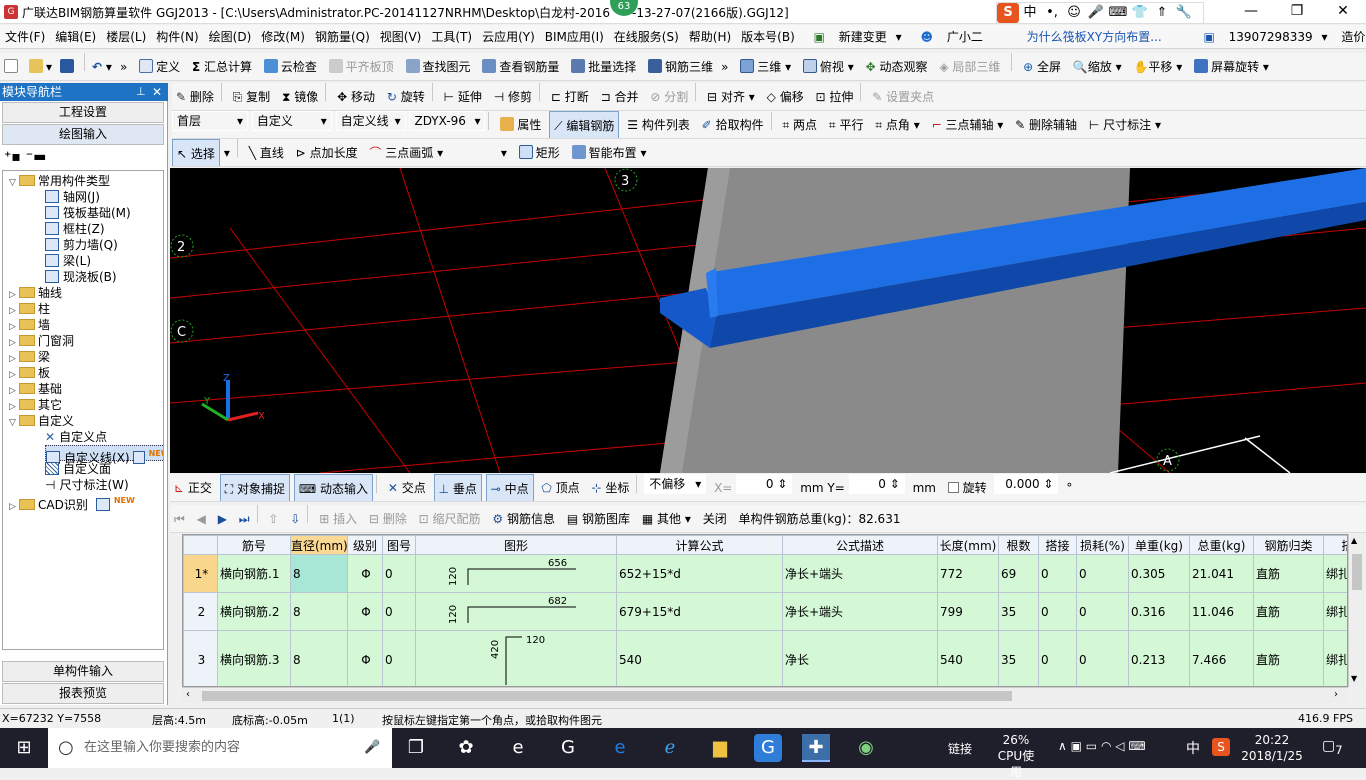 This screenshot has width=1366, height=780. What do you see at coordinates (675, 484) in the screenshot?
I see `offset-select: 不偏移 ▾` at bounding box center [675, 484].